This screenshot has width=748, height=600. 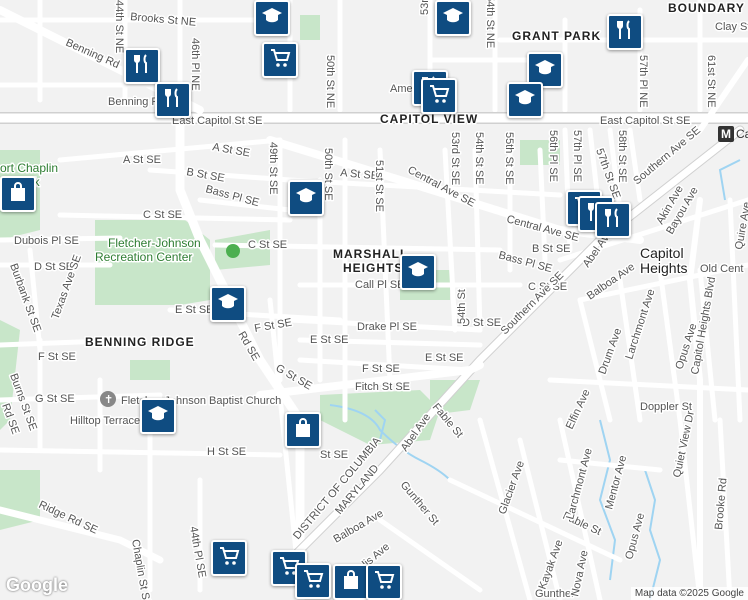 I want to click on street-fitch: Fitch St SE, so click(x=382, y=387).